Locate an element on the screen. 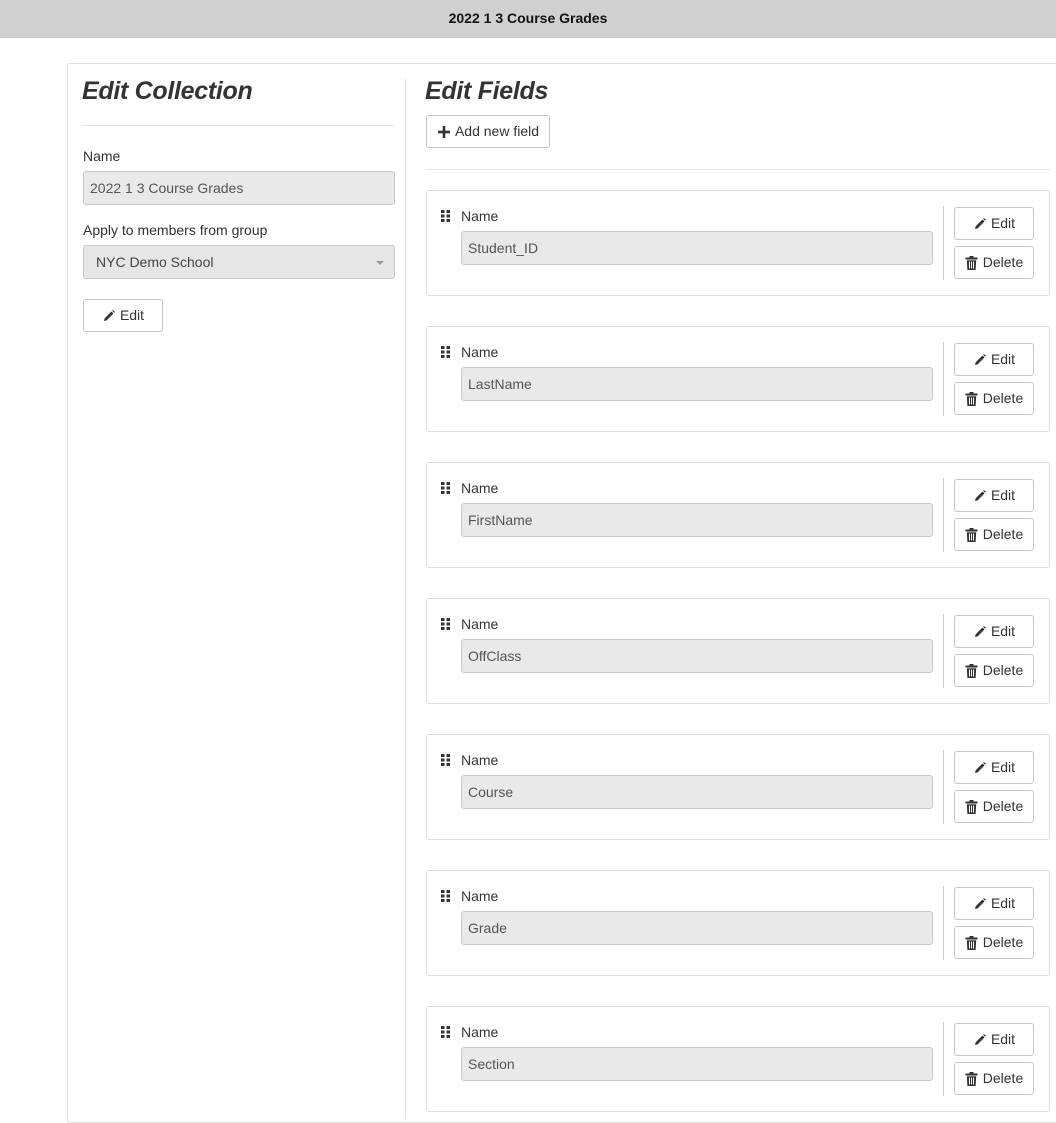  collection-edit-button: Edit is located at coordinates (123, 315).